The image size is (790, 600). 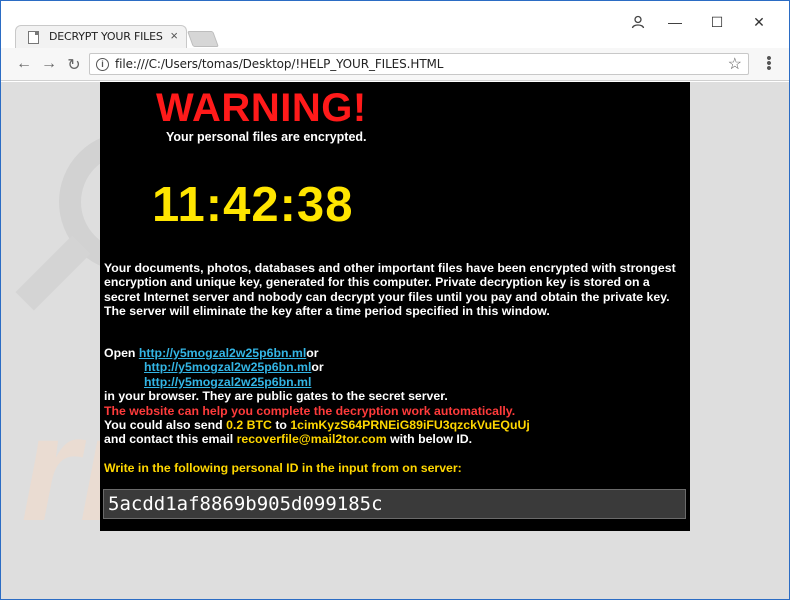 What do you see at coordinates (395, 24) in the screenshot?
I see `title-bar: DECRYPT YOUR FILES × — ☐ ✕` at bounding box center [395, 24].